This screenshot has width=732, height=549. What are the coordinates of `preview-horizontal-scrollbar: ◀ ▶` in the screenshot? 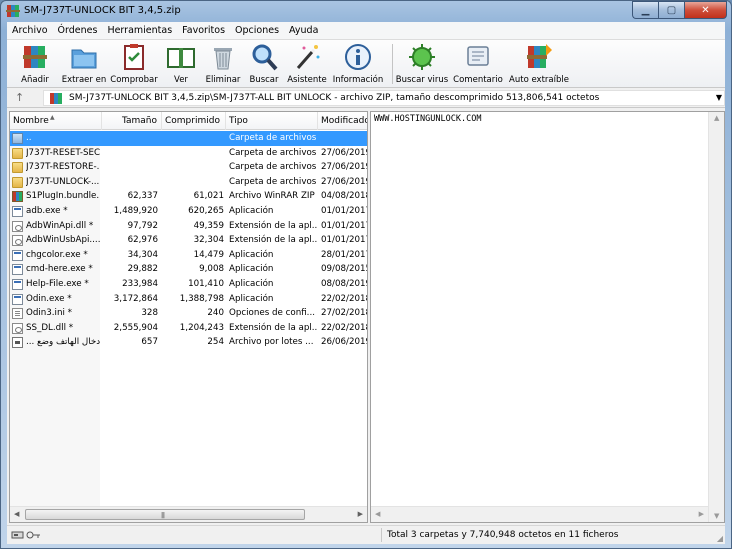 It's located at (539, 514).